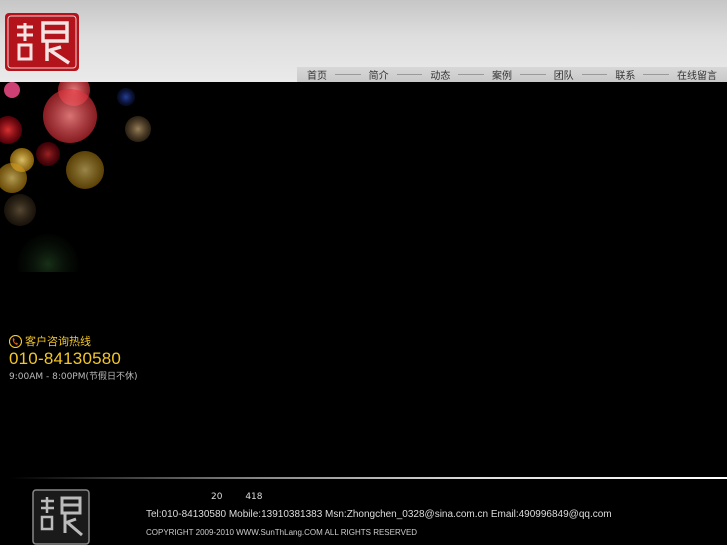 The image size is (727, 545). Describe the element at coordinates (15, 341) in the screenshot. I see `phone-icon` at that location.